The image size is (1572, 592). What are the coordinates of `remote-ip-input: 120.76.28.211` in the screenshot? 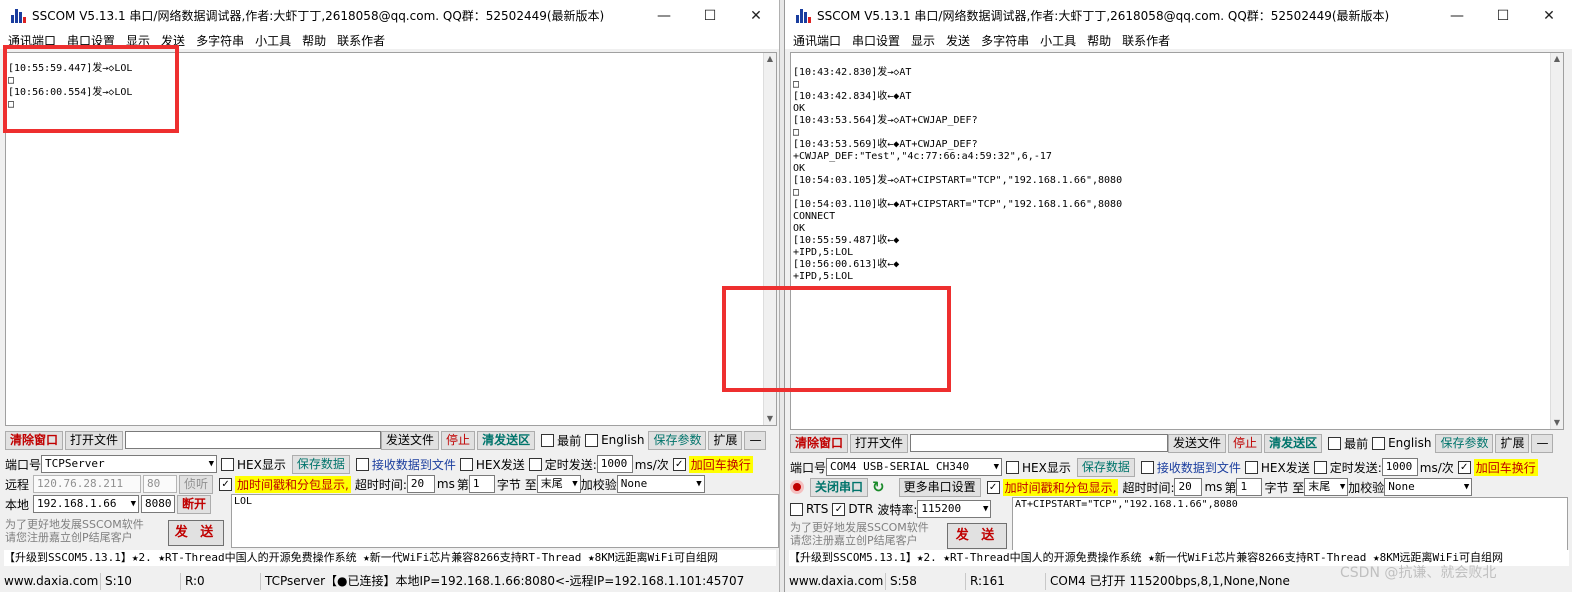 It's located at (87, 484).